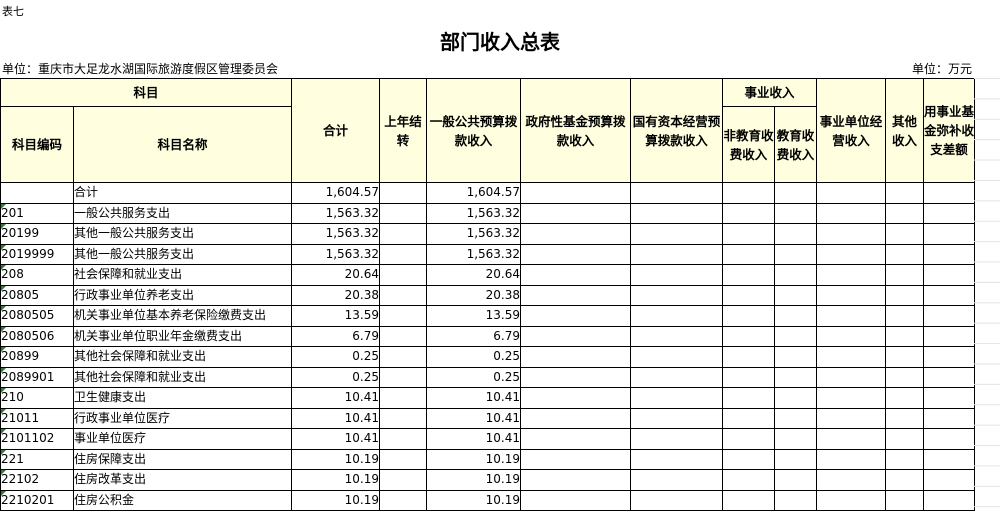  What do you see at coordinates (37, 439) in the screenshot?
I see `cell-code: 2101102` at bounding box center [37, 439].